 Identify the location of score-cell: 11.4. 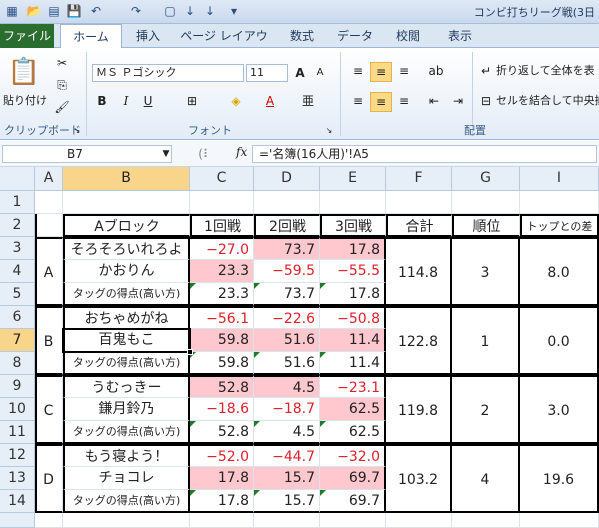
(353, 340).